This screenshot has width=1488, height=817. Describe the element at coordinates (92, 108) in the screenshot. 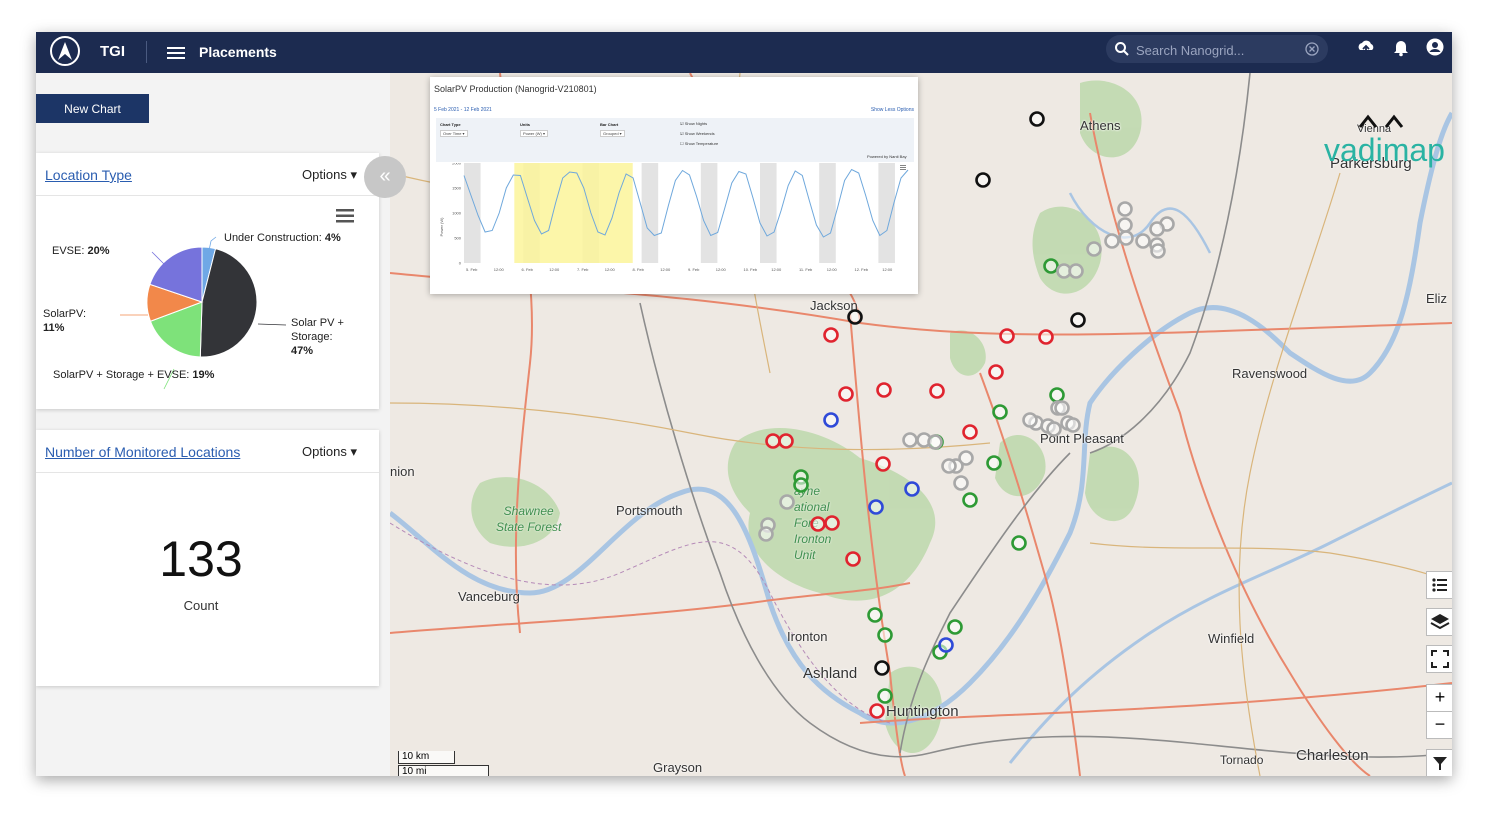

I see `new-chart-button: New Chart` at that location.